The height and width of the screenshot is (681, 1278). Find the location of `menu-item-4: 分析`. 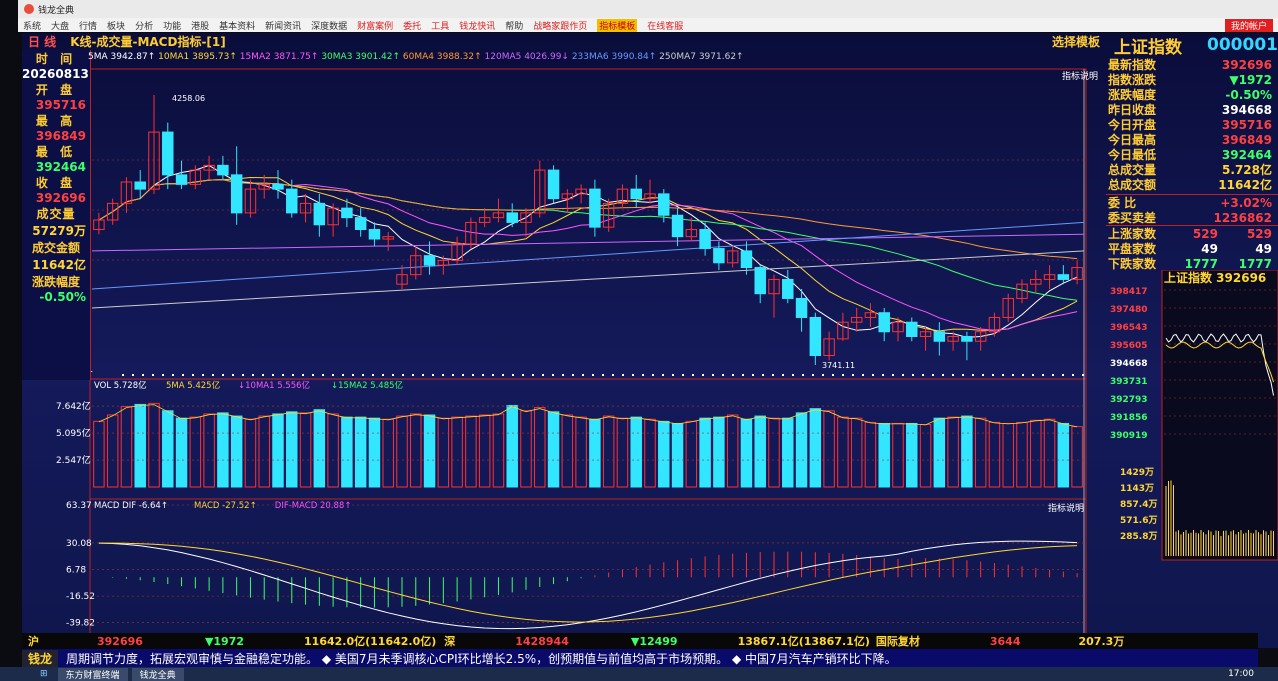

menu-item-4: 分析 is located at coordinates (144, 25).